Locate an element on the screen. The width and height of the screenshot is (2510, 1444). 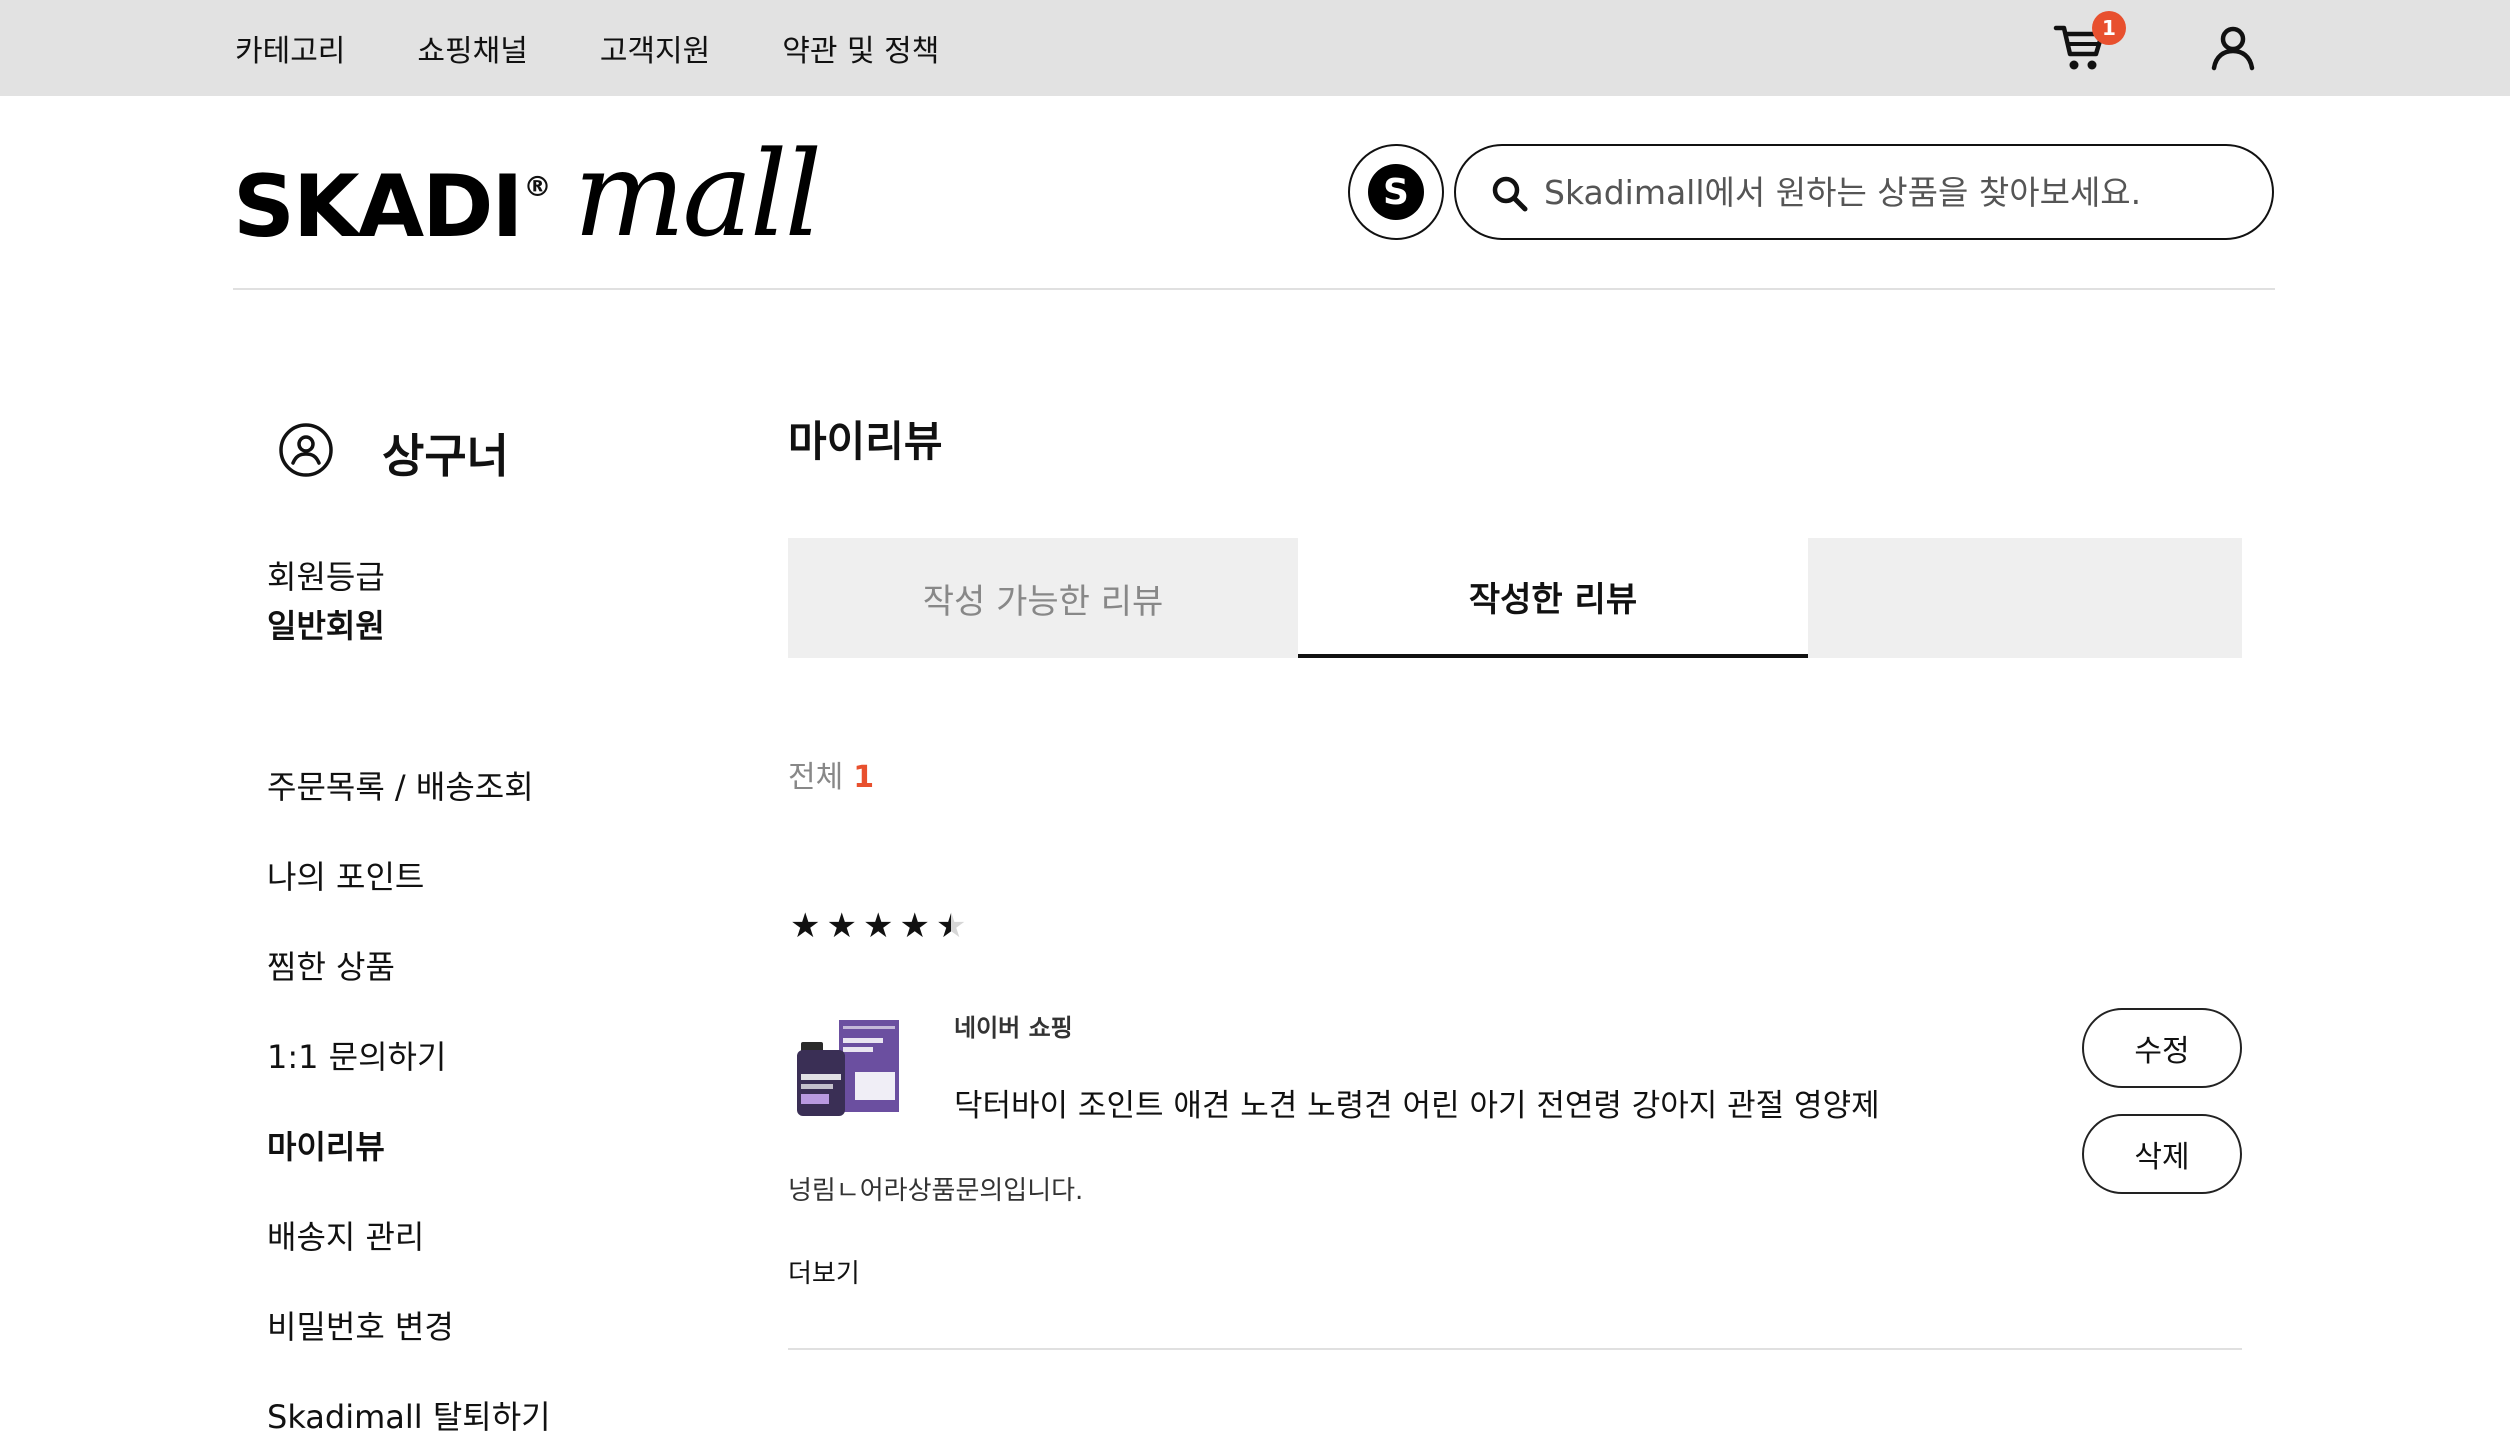
shopping-channel-label: 네이버 쇼핑 is located at coordinates (1013, 1028).